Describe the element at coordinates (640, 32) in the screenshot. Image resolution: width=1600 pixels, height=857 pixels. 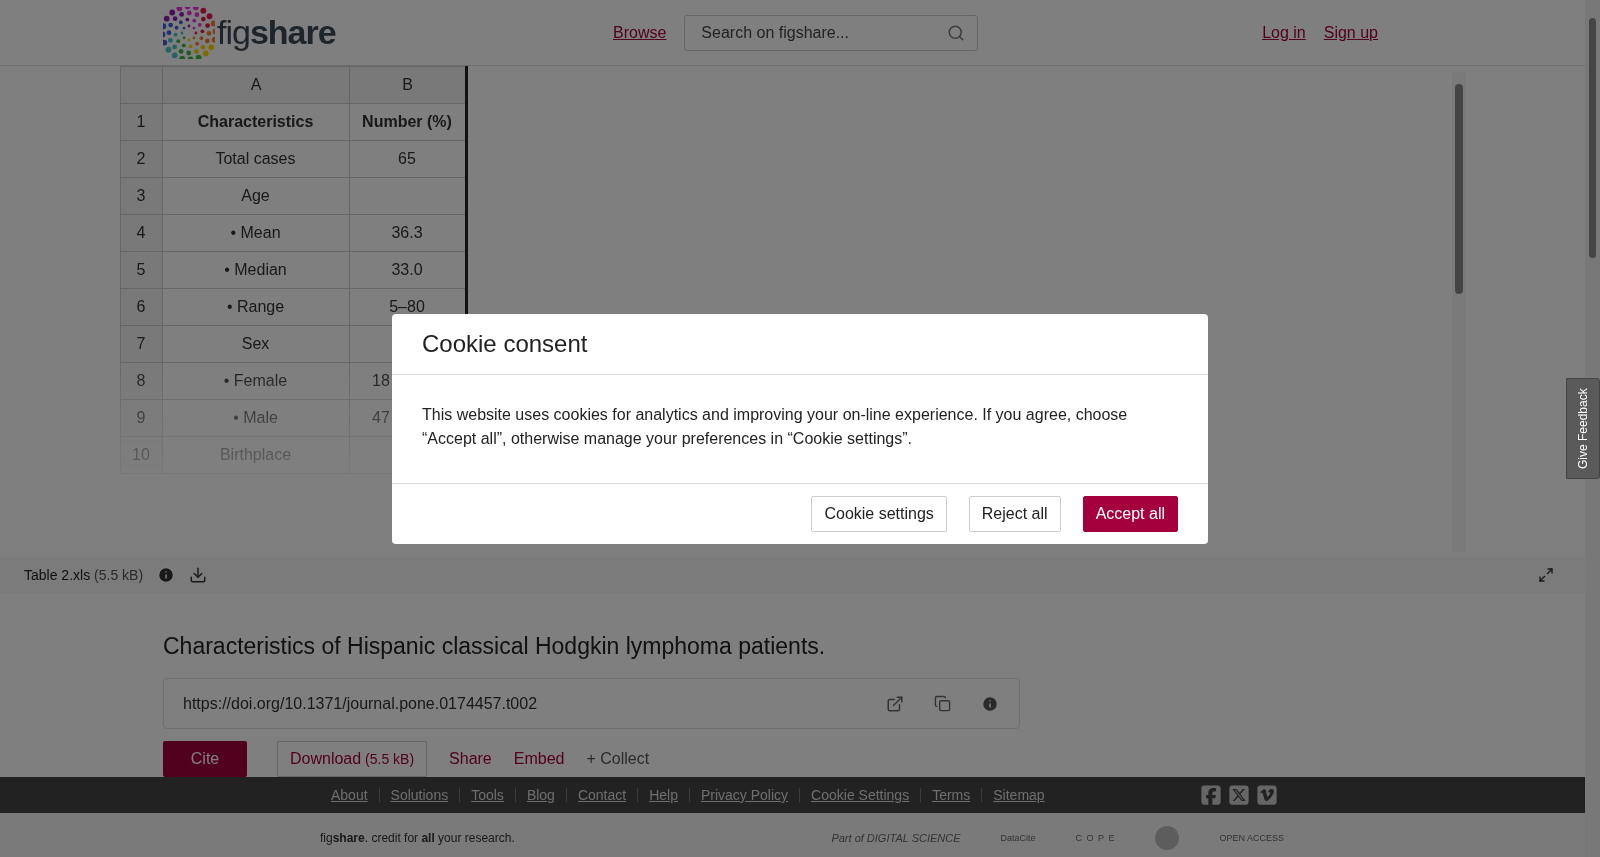
I see `browse-link: Browse` at that location.